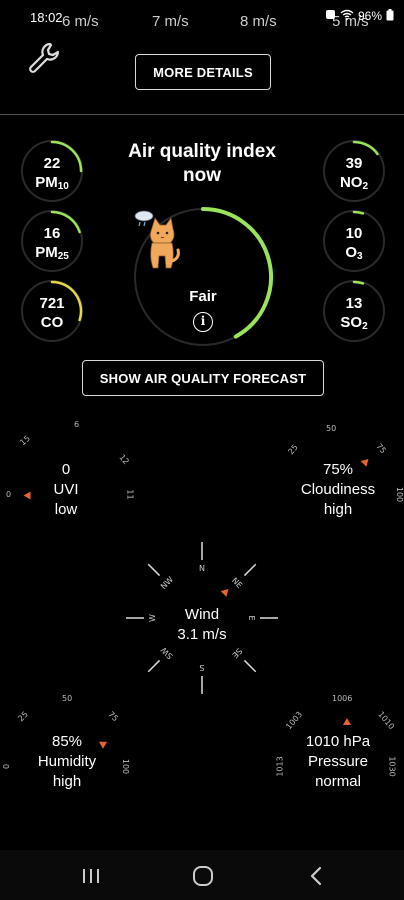 Image resolution: width=404 pixels, height=900 pixels. What do you see at coordinates (67, 761) in the screenshot?
I see `humidity-text: 85% Humidity high` at bounding box center [67, 761].